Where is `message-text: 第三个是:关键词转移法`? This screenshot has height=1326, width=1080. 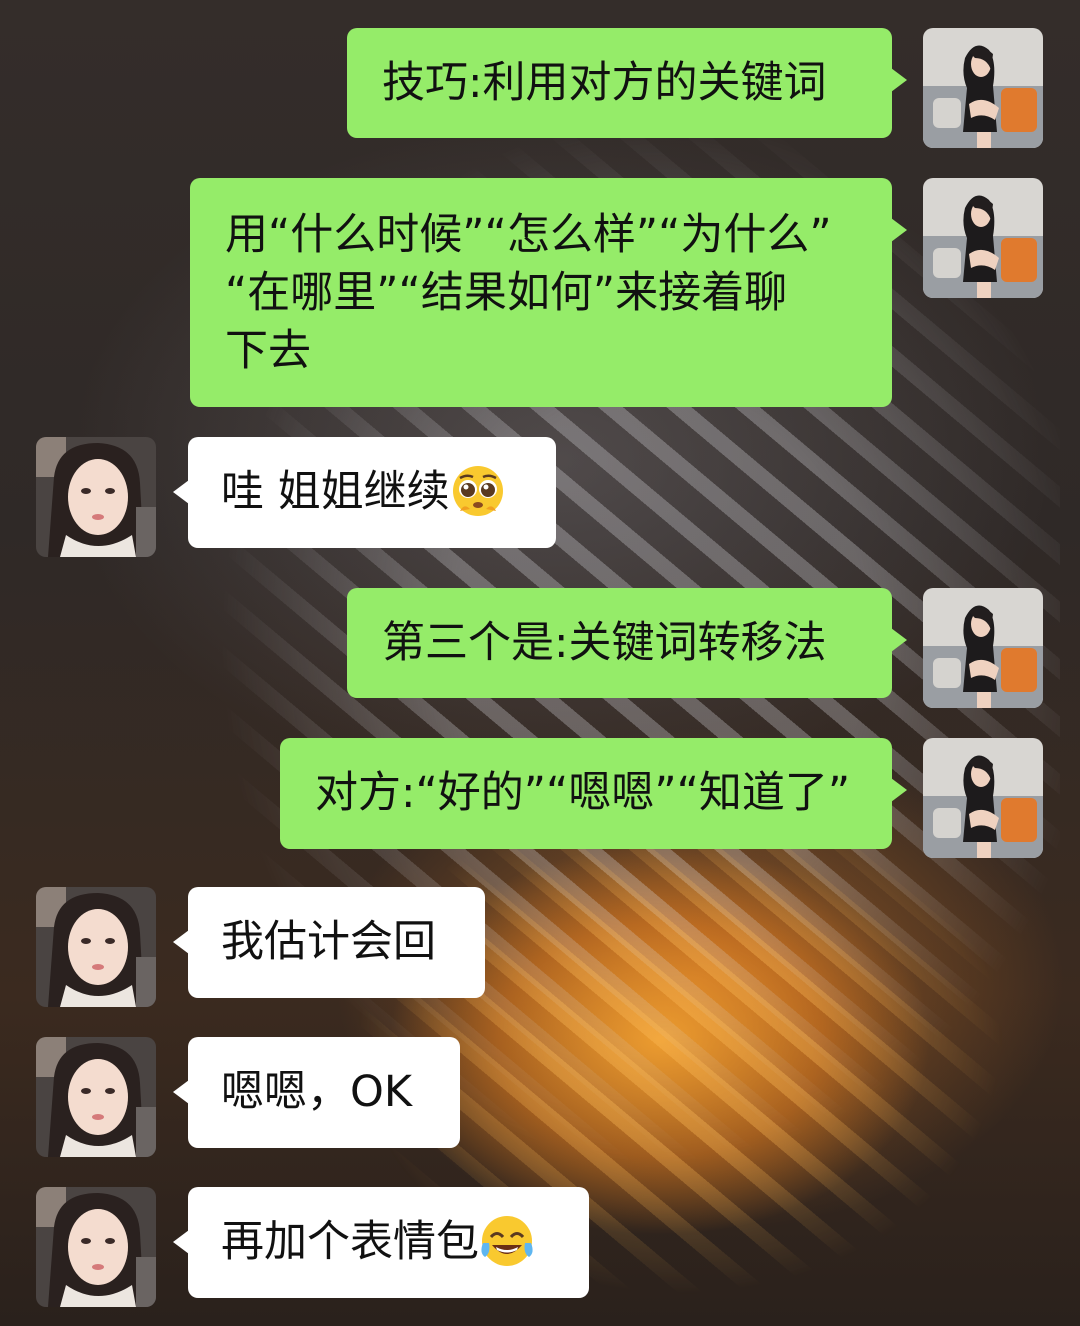
message-text: 第三个是:关键词转移法 is located at coordinates (604, 643).